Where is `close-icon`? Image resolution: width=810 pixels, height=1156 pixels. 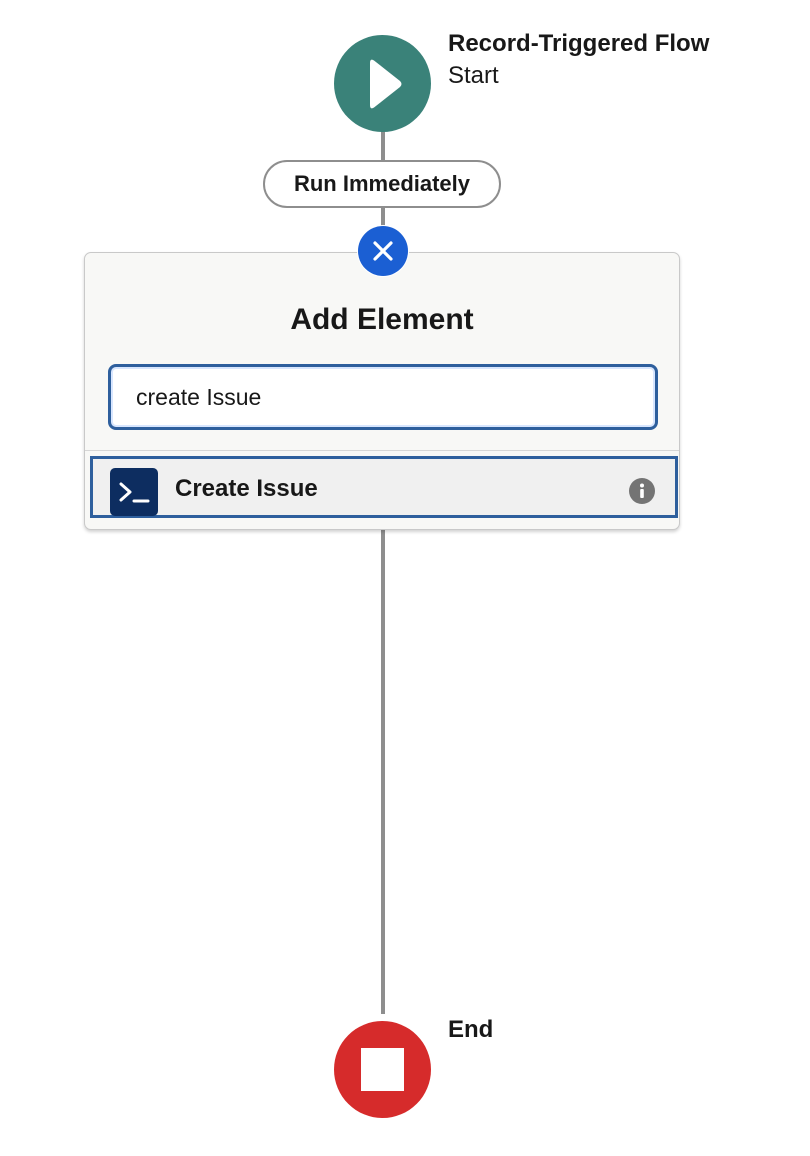 close-icon is located at coordinates (383, 251).